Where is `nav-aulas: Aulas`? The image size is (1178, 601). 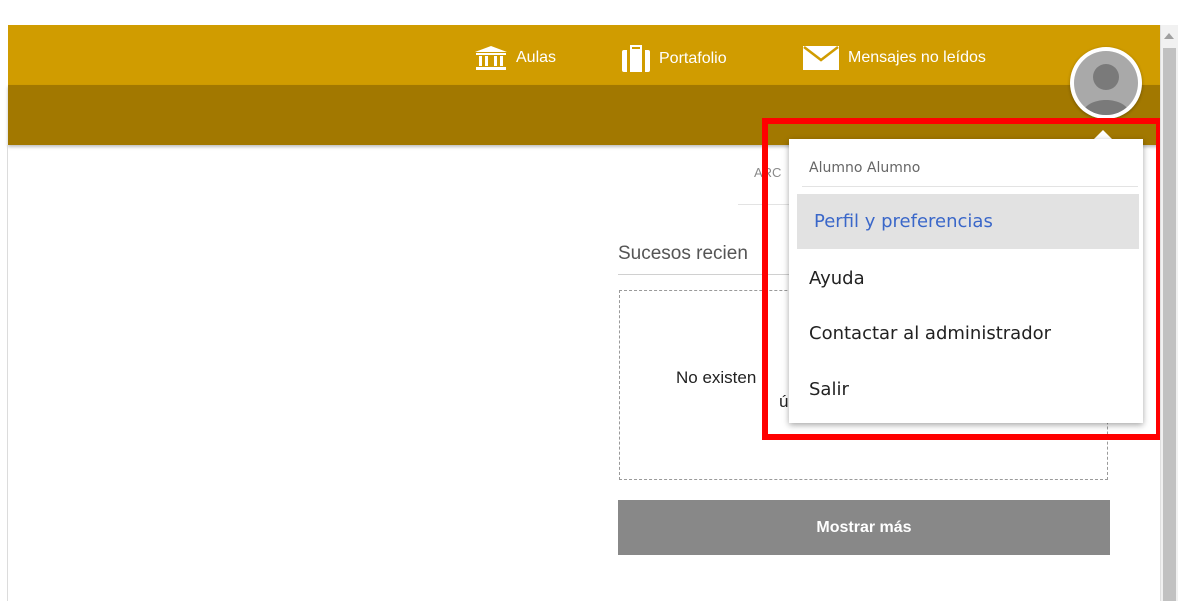 nav-aulas: Aulas is located at coordinates (515, 58).